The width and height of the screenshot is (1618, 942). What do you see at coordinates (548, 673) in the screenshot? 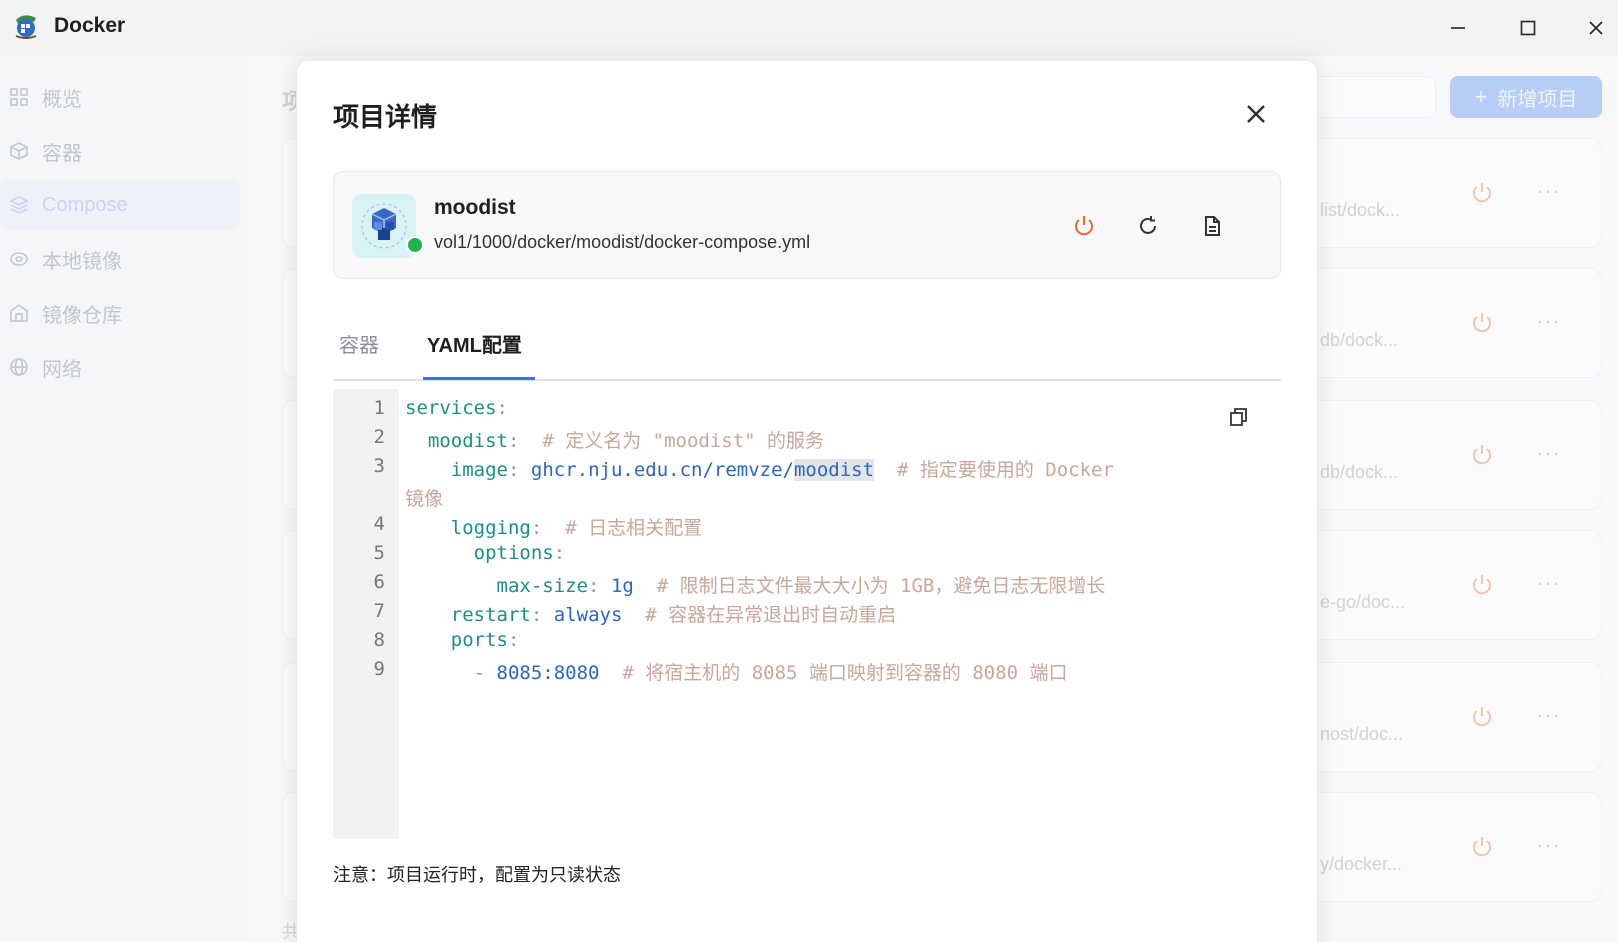
I see `yaml-value: 8085:8080` at bounding box center [548, 673].